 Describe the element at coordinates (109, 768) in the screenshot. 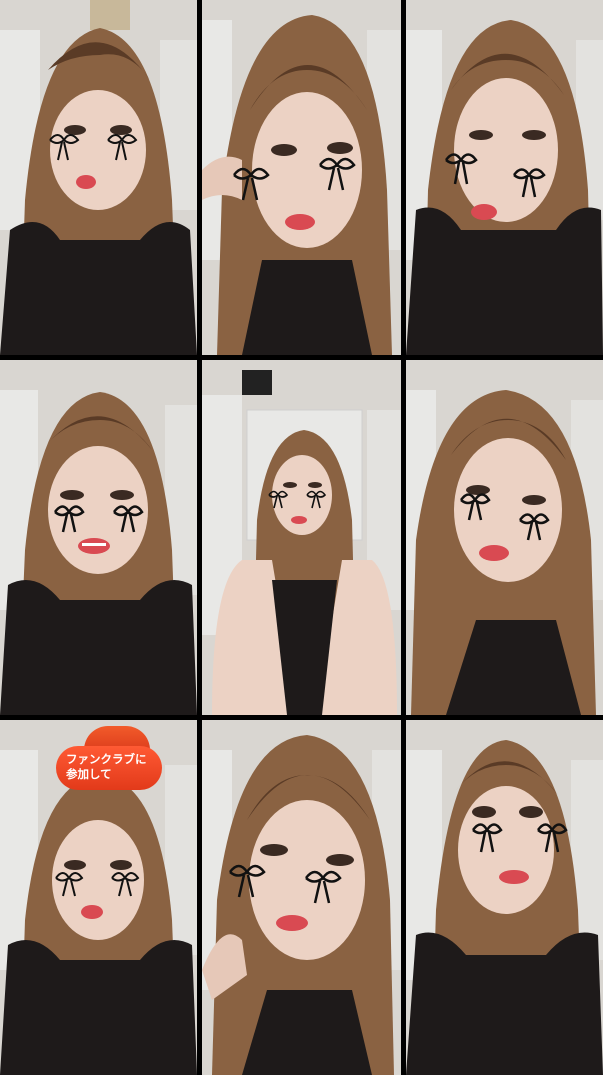

I see `join-fanclub-label: ファンクラブに 参加して` at that location.